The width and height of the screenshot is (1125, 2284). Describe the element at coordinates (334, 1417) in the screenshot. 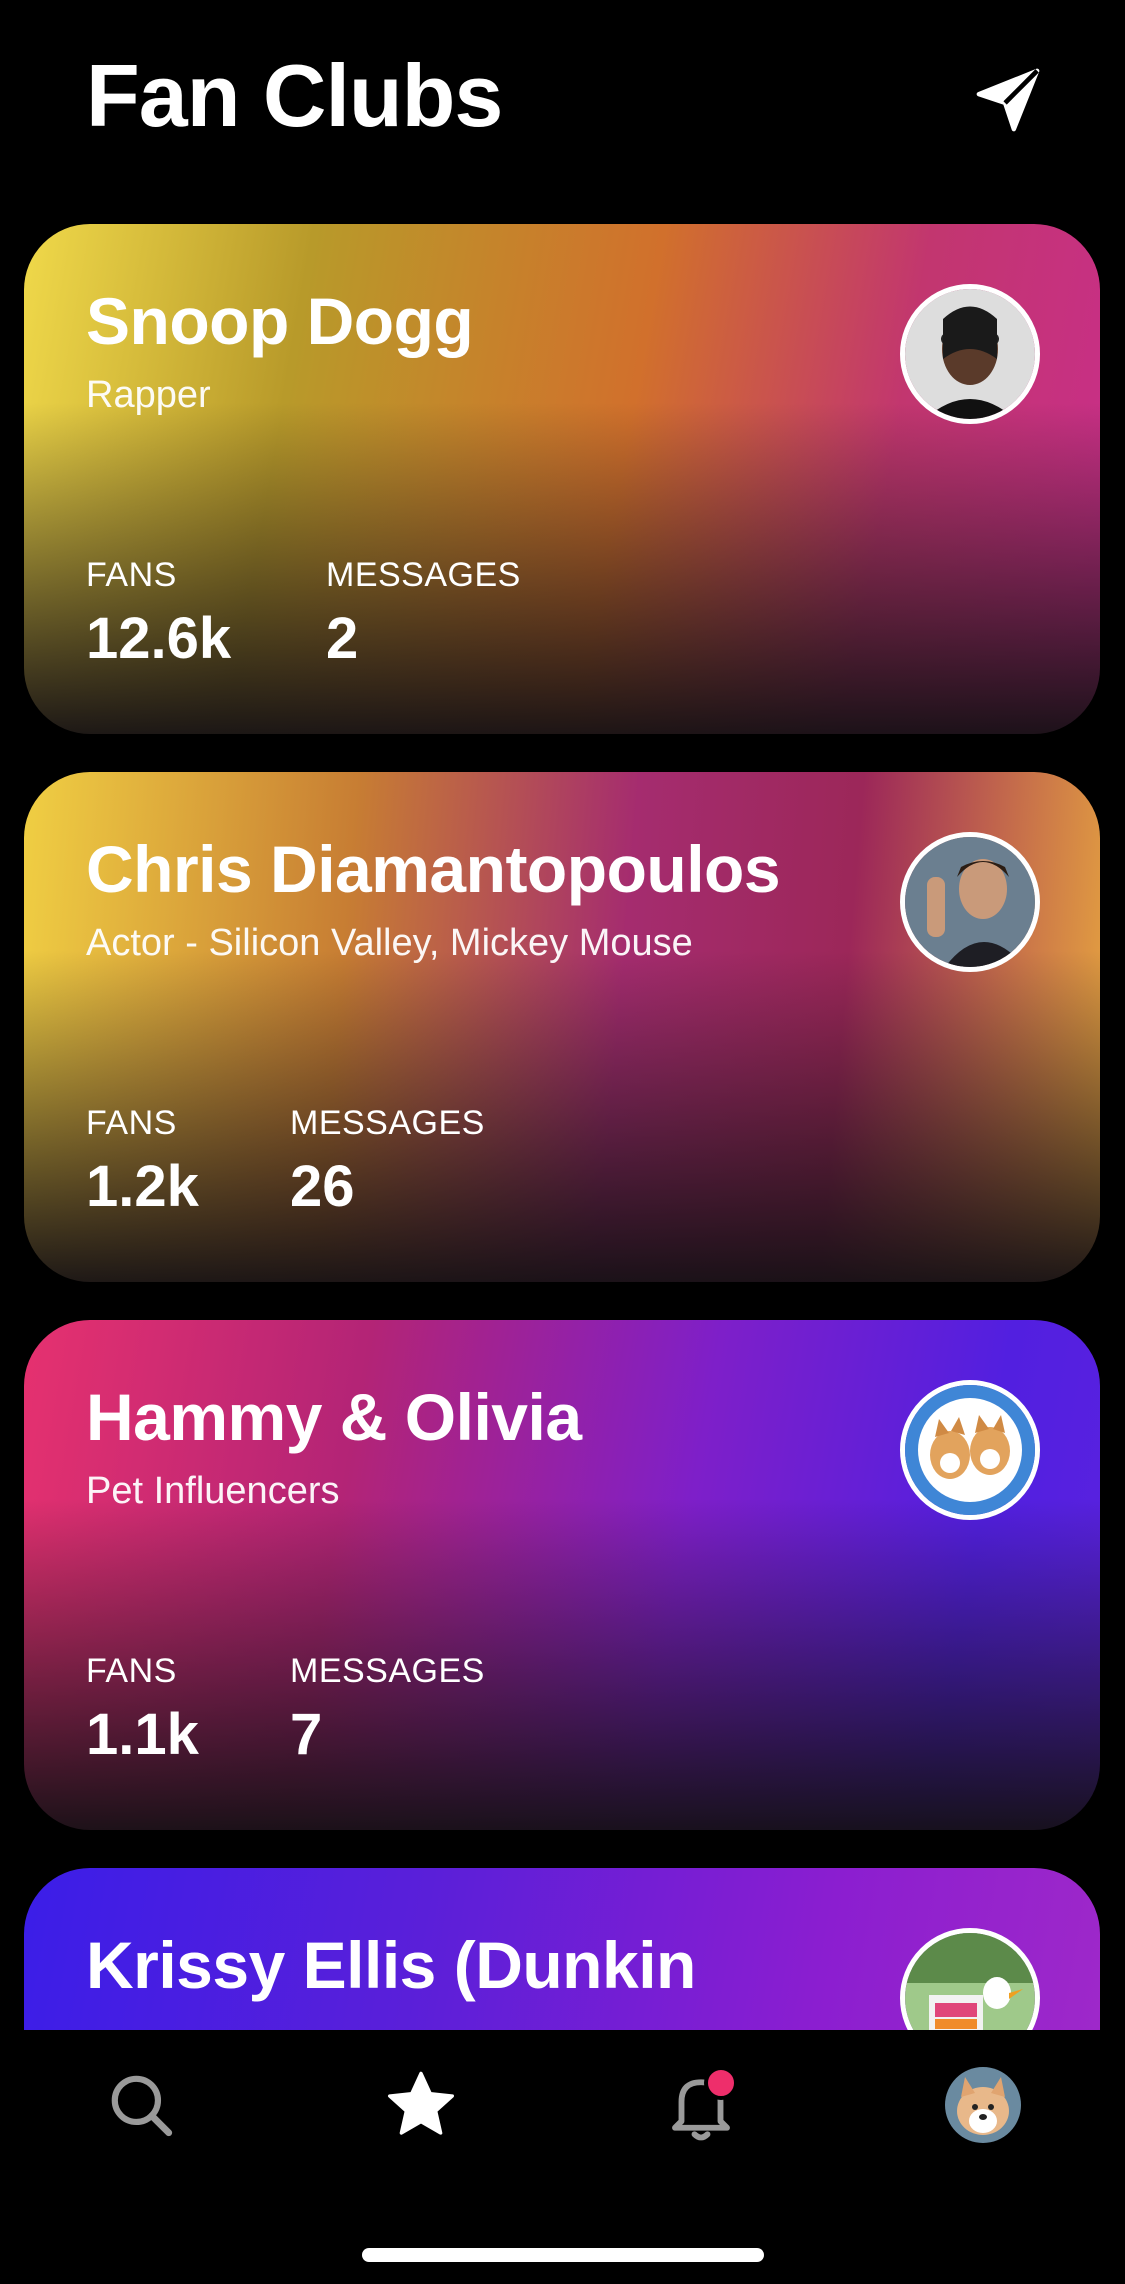

I see `club-name: Hammy & Olivia` at that location.